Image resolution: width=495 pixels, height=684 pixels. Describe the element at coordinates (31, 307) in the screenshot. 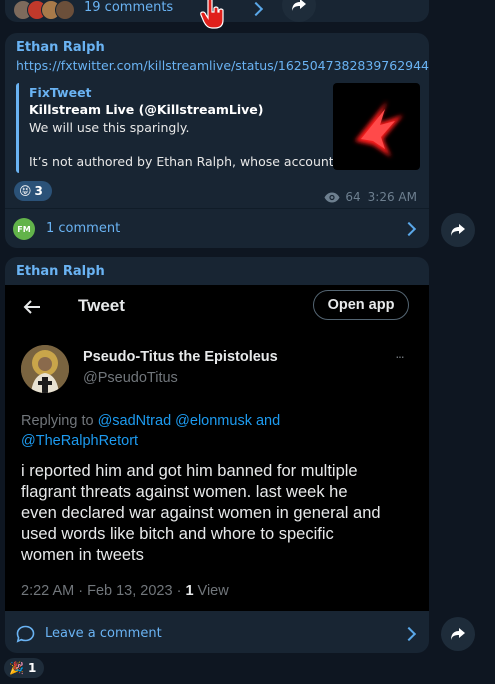

I see `back-arrow-icon` at that location.